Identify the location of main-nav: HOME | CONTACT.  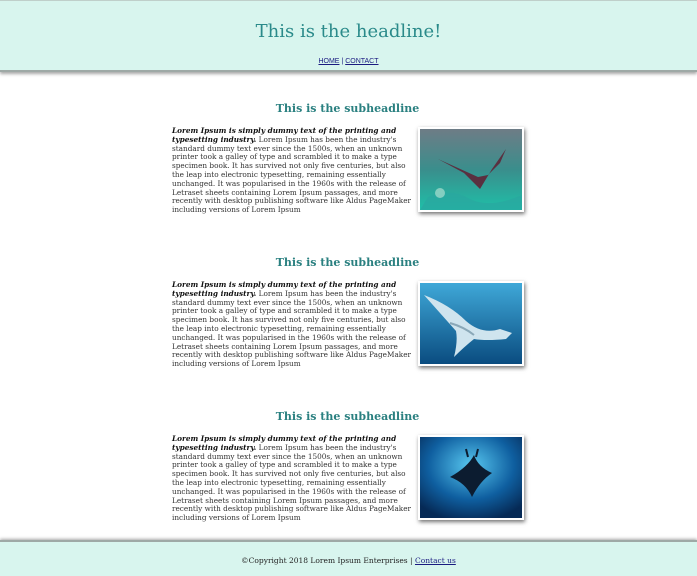
(348, 61).